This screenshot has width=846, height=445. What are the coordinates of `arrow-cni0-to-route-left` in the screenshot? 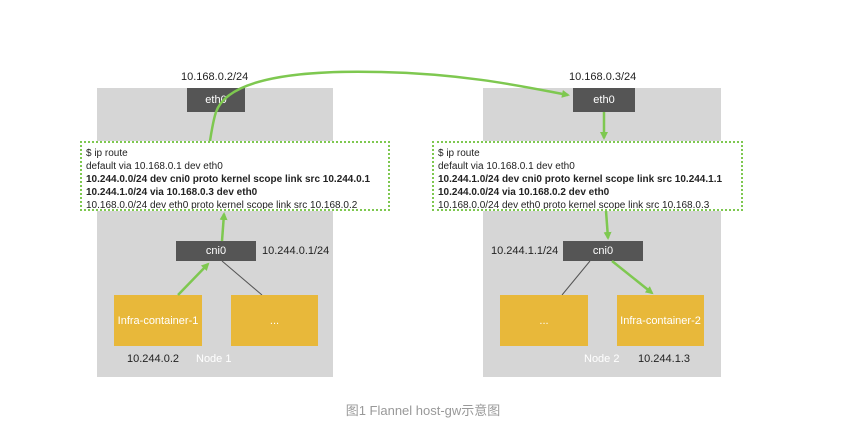 It's located at (223, 227).